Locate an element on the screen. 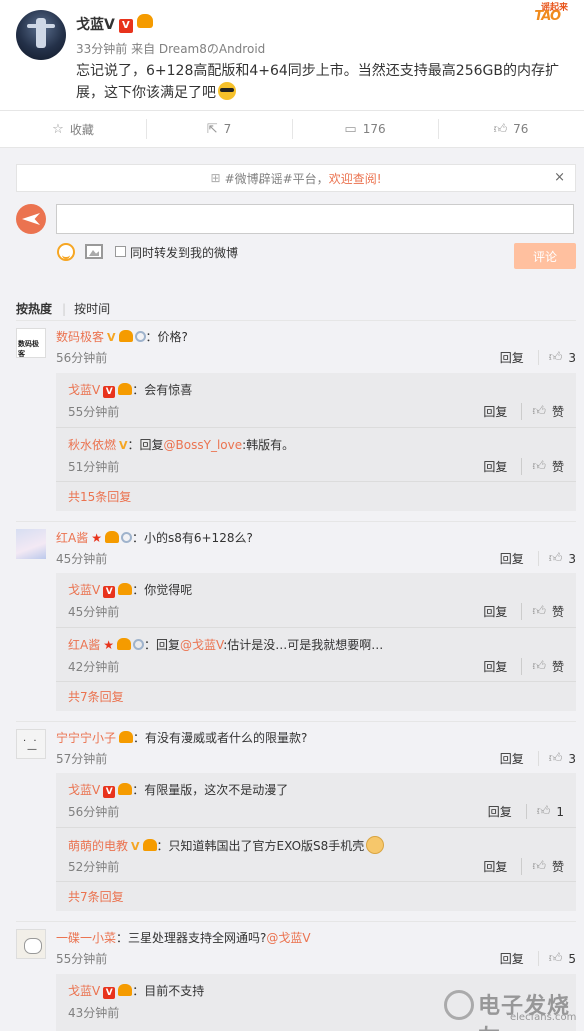  tao-logo: 谣起来 TAO is located at coordinates (544, 13).